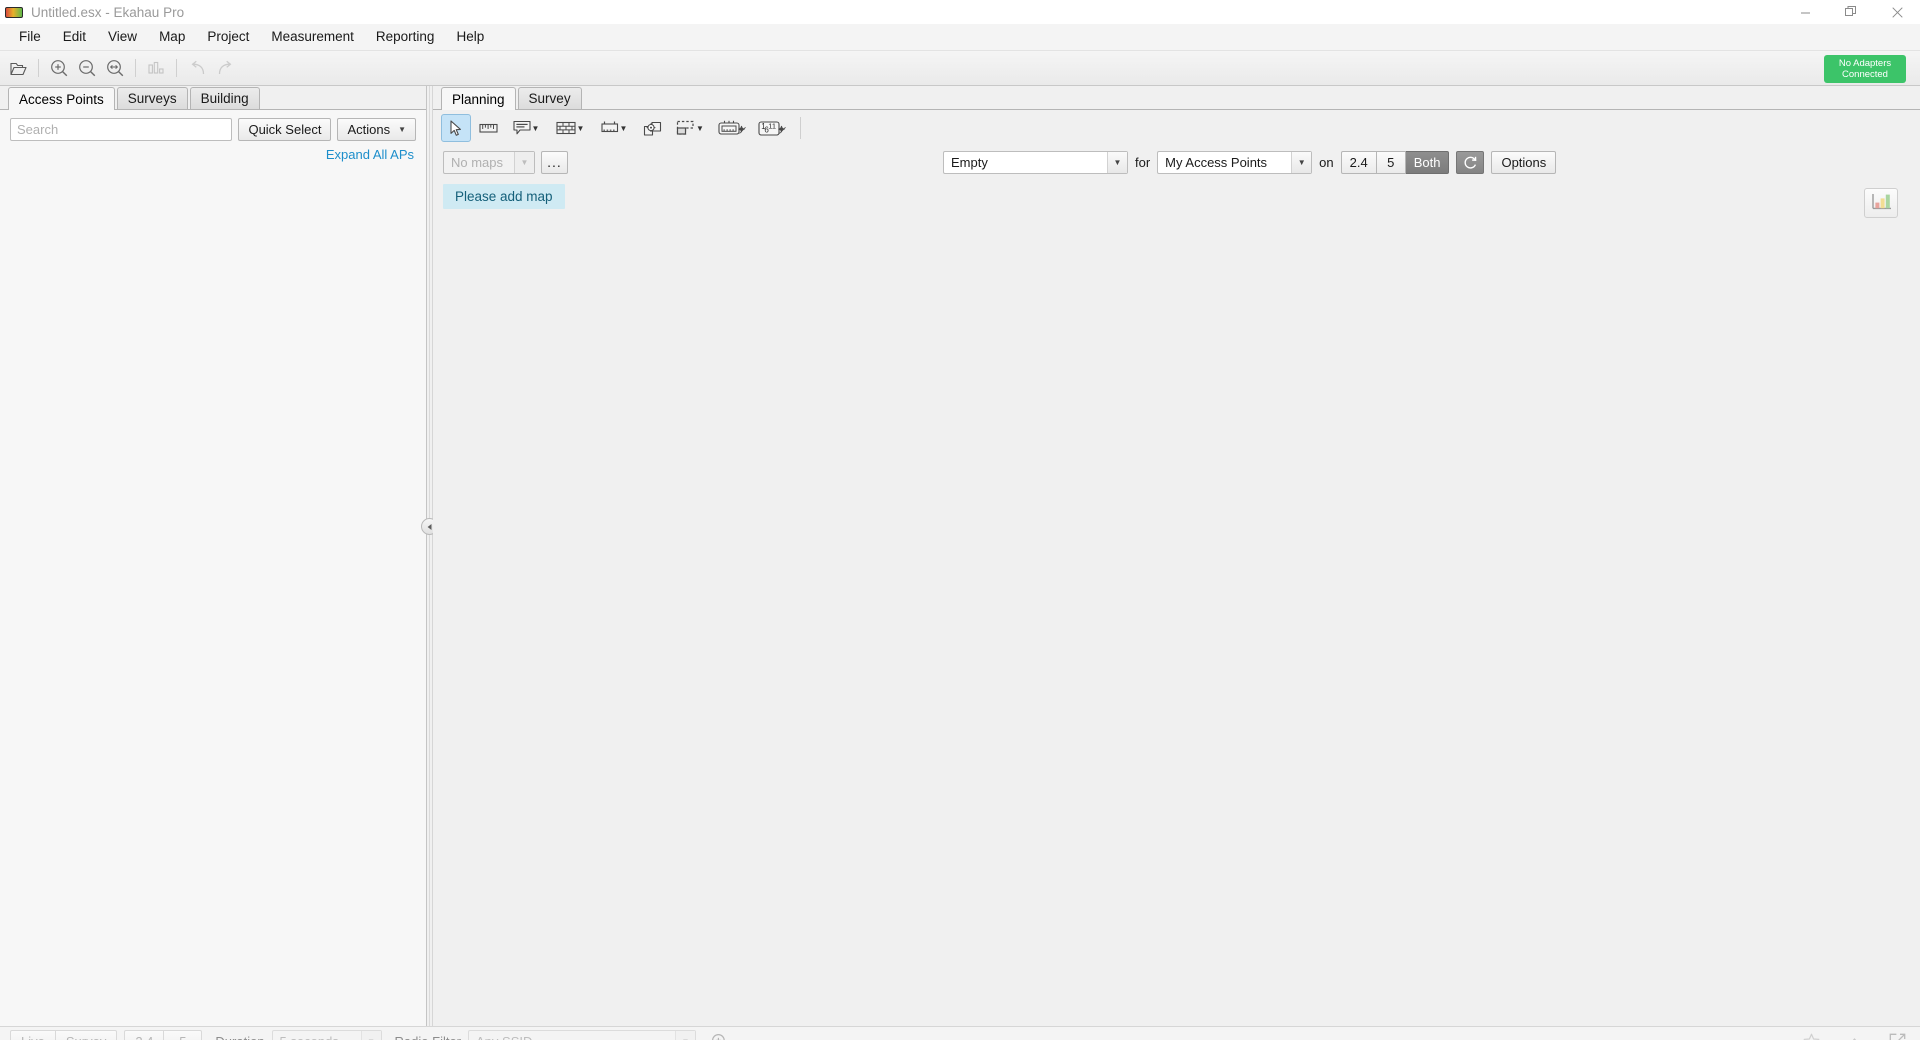 Image resolution: width=1920 pixels, height=1040 pixels. Describe the element at coordinates (183, 1035) in the screenshot. I see `statusbar-band-5: 5` at that location.